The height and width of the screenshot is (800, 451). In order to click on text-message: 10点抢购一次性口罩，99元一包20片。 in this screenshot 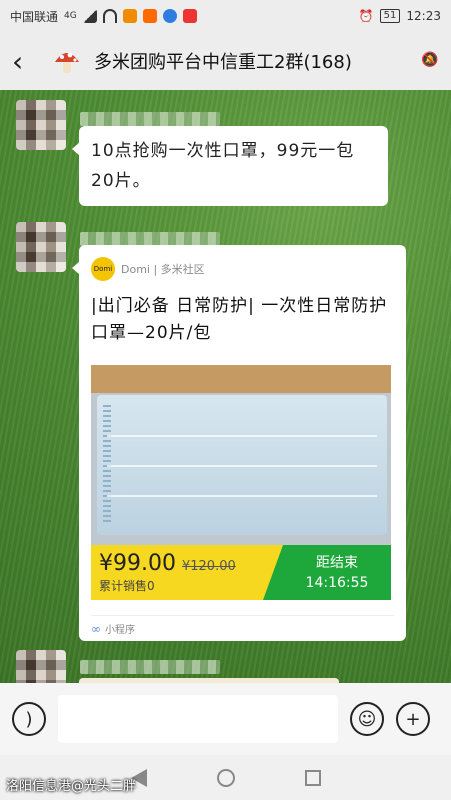, I will do `click(230, 166)`.